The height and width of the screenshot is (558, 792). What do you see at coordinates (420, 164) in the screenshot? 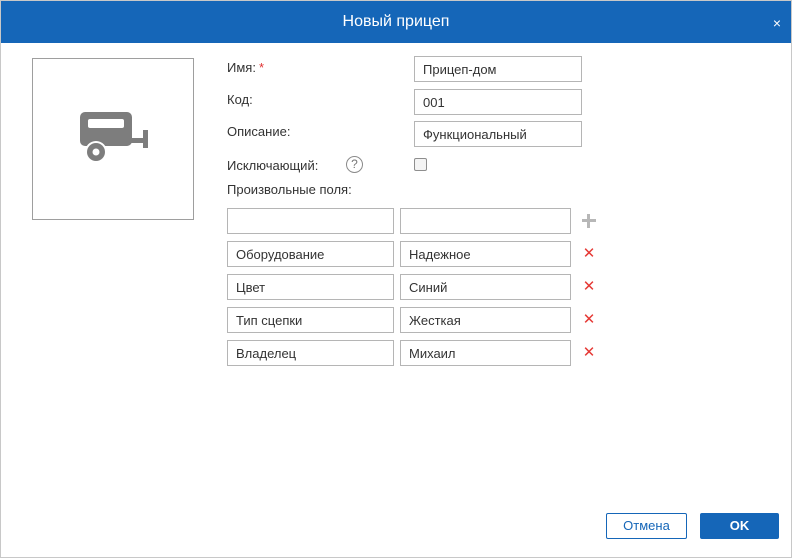
I see `exclusive-checkbox` at bounding box center [420, 164].